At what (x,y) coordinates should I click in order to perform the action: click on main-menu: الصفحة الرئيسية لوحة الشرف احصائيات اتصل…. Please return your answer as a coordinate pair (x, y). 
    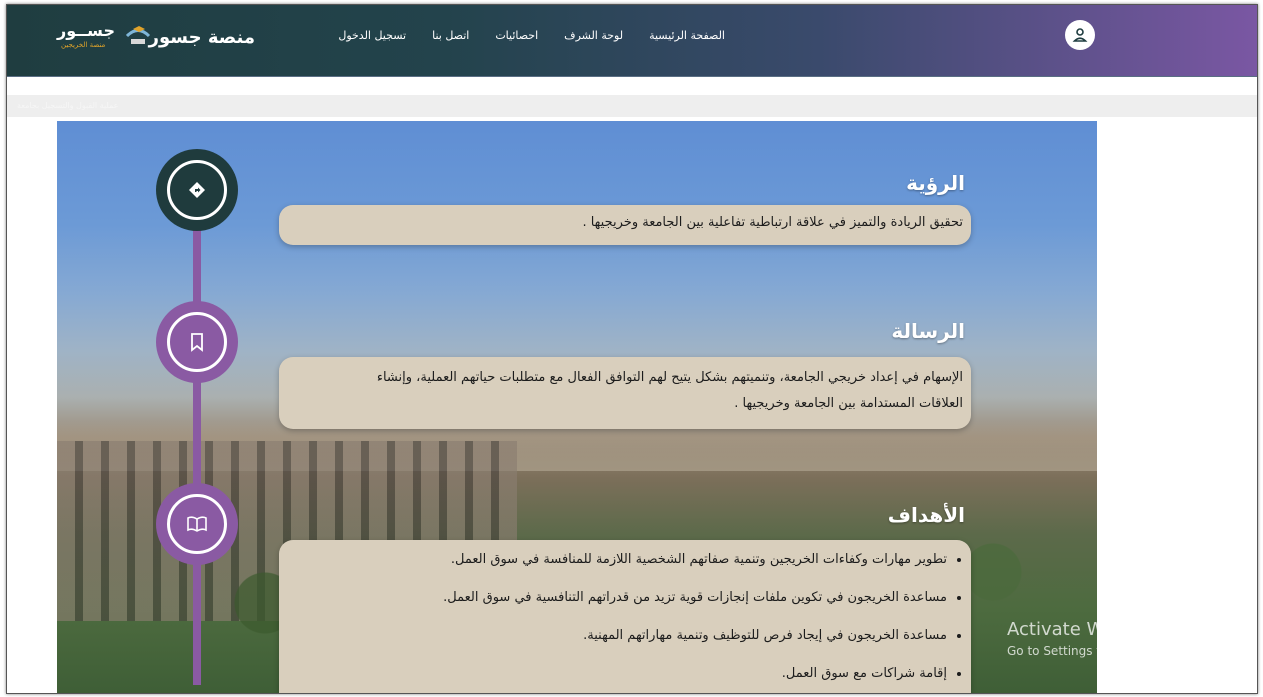
    Looking at the image, I should click on (531, 35).